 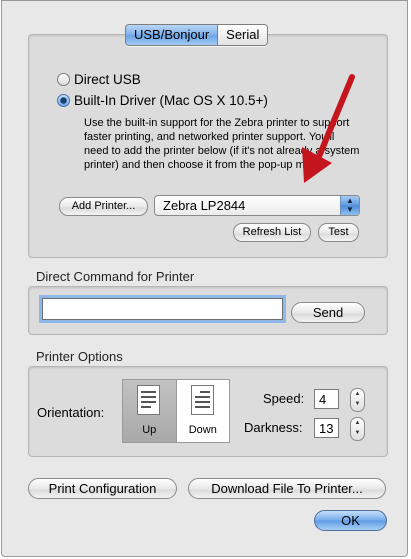 What do you see at coordinates (357, 429) in the screenshot?
I see `darkness-stepper: ▲ ▼` at bounding box center [357, 429].